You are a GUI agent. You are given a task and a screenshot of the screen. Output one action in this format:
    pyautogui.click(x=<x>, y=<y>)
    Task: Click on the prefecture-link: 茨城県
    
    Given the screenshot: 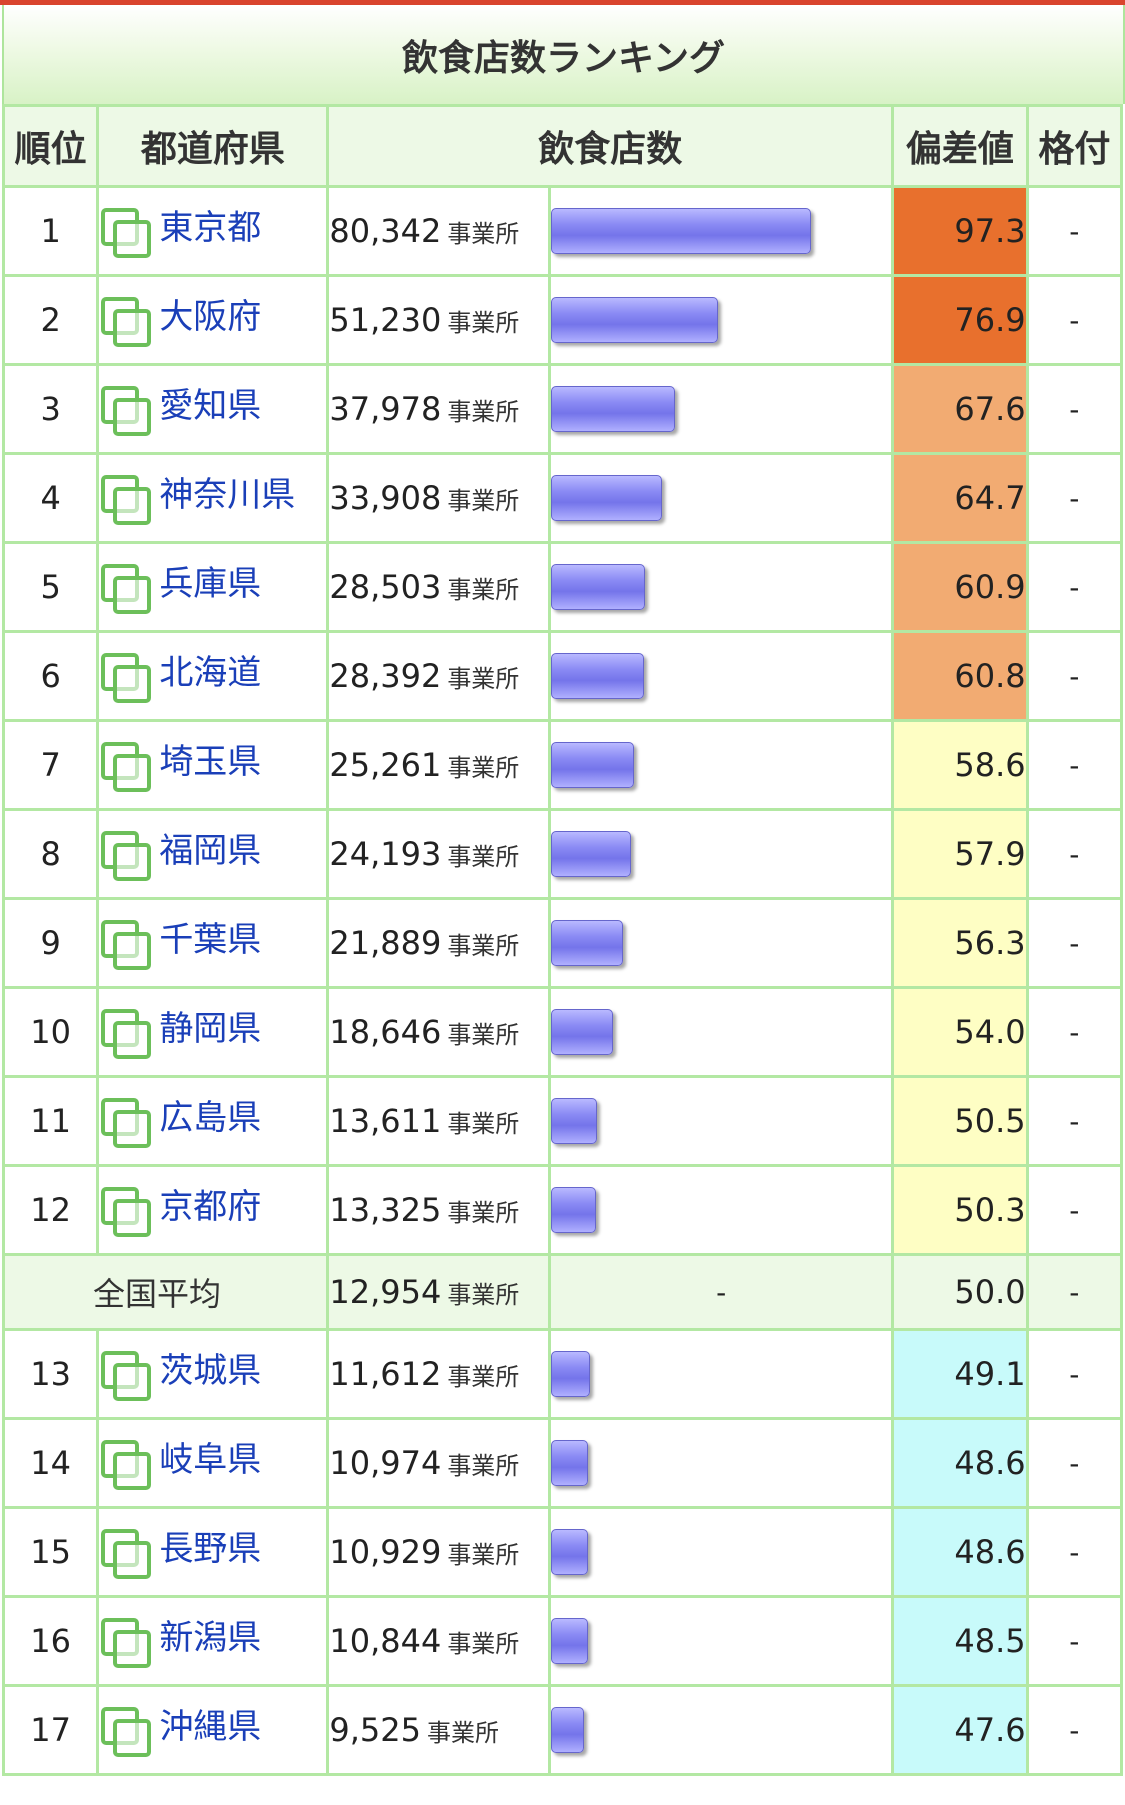 What is the action you would take?
    pyautogui.click(x=210, y=1367)
    